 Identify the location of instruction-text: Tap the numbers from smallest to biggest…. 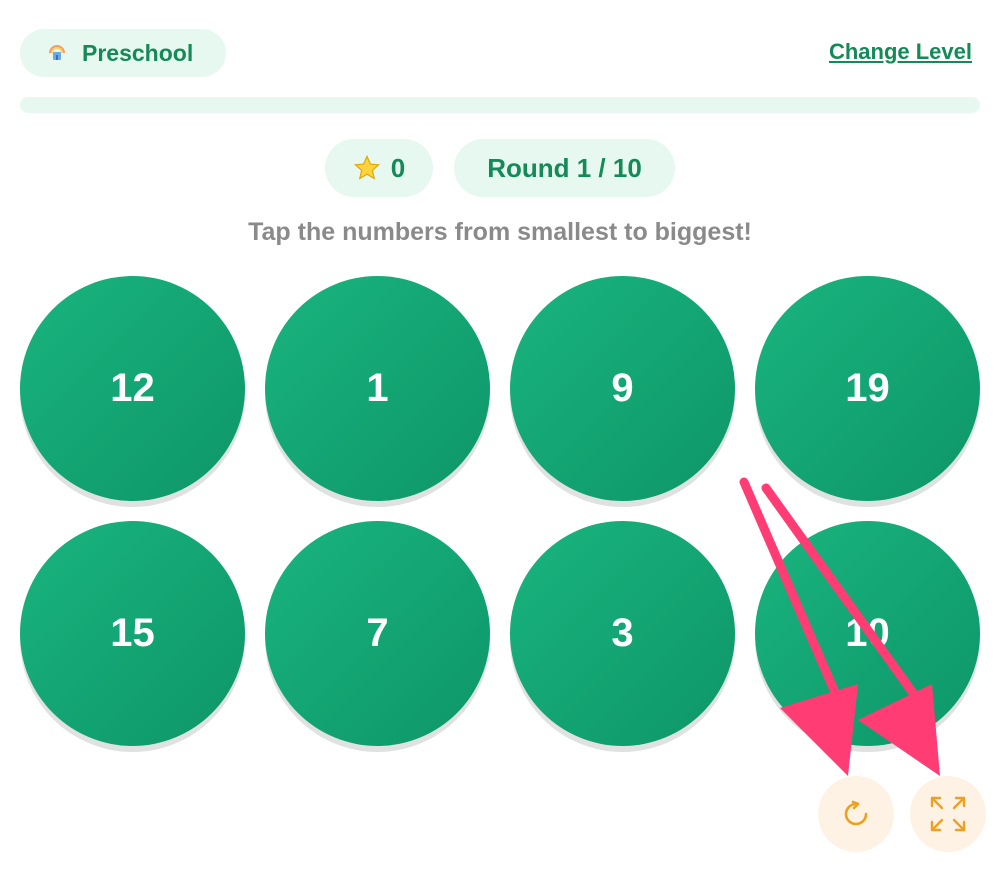
(500, 232).